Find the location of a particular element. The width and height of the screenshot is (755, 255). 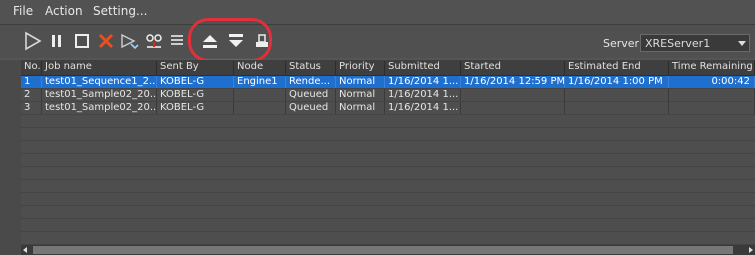

cell-time-remaining: 0:00:42 is located at coordinates (712, 82).